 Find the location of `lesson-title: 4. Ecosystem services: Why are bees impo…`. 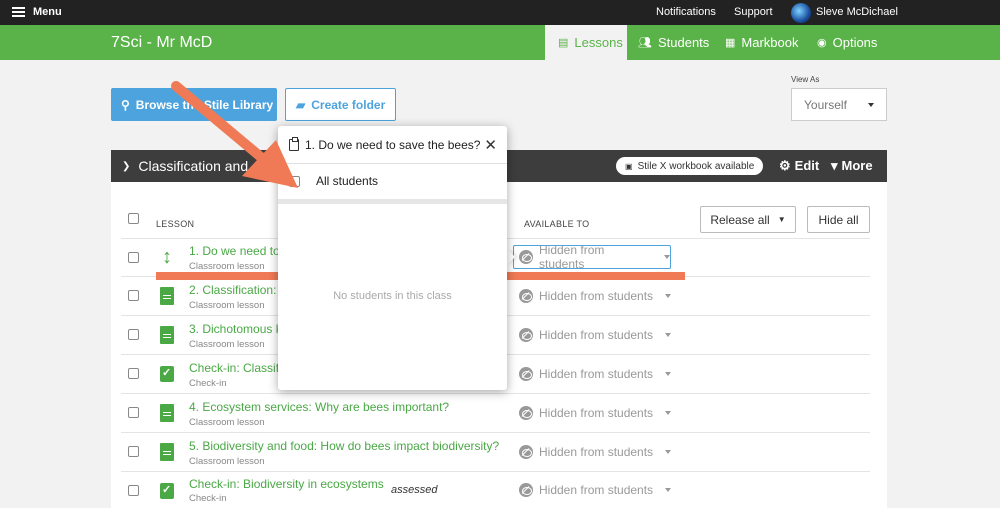

lesson-title: 4. Ecosystem services: Why are bees impo… is located at coordinates (319, 407).